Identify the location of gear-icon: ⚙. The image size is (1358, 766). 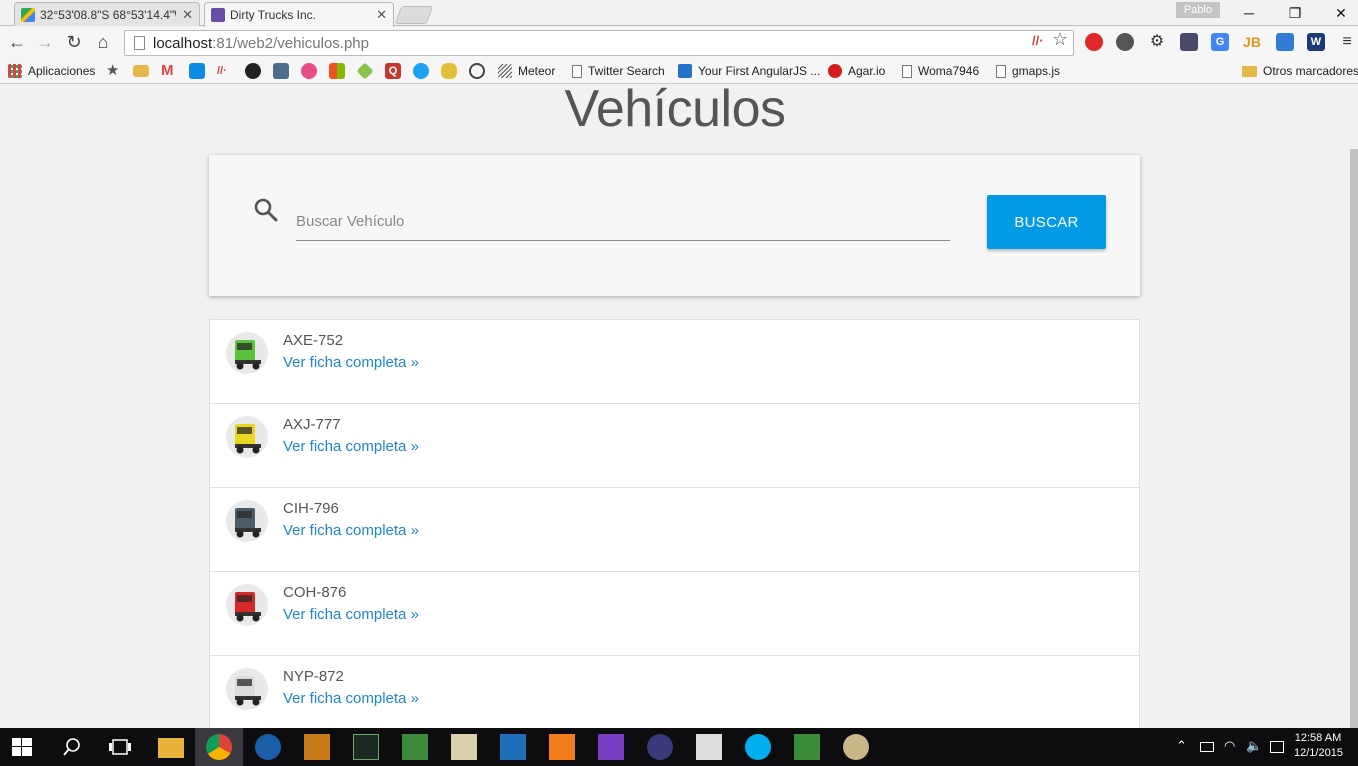
(1157, 42).